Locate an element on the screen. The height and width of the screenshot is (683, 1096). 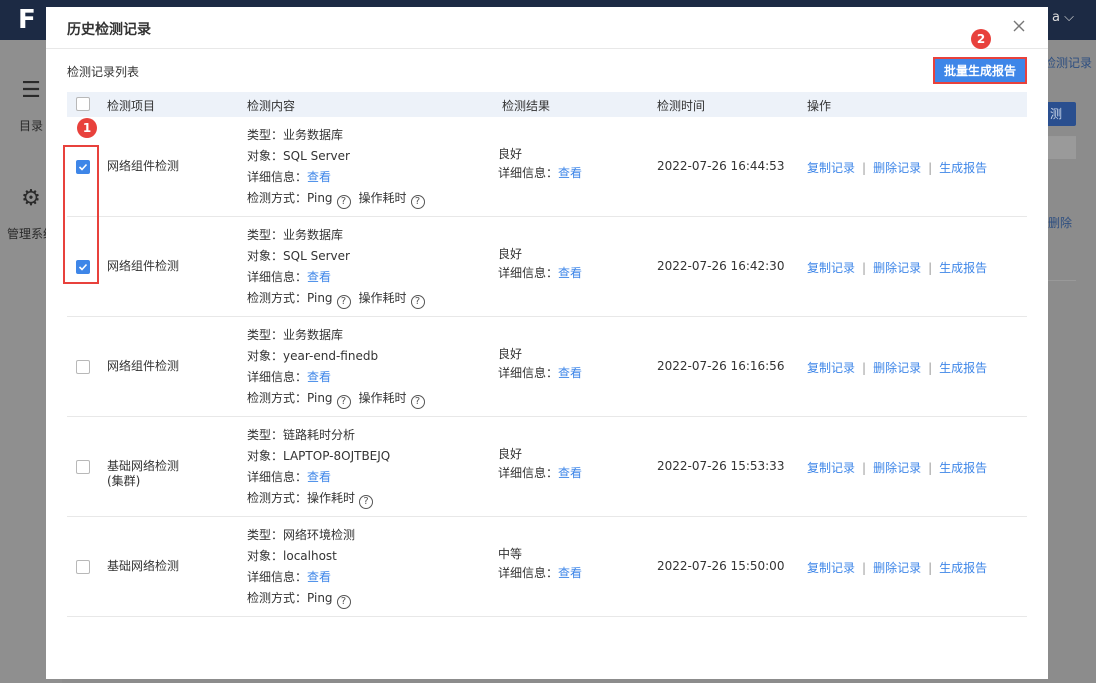
object-label: 对象： is located at coordinates (265, 256).